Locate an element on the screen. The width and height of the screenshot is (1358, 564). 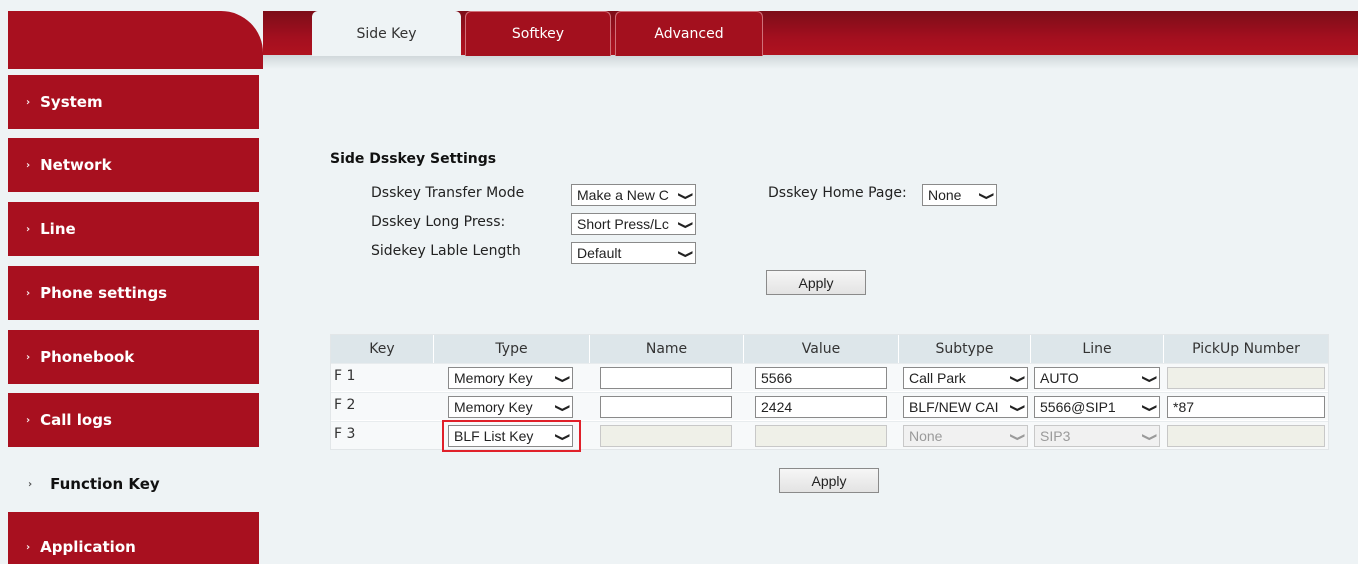
pickup-input: *87 is located at coordinates (1246, 407).